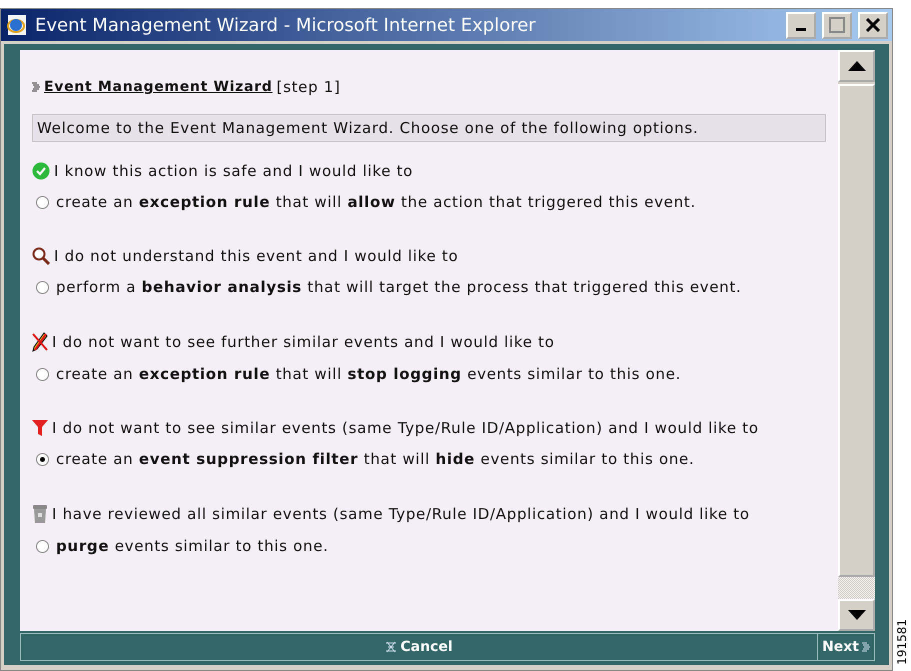 The height and width of the screenshot is (671, 911). What do you see at coordinates (256, 256) in the screenshot?
I see `option-intro: I do not understand this event and I would like to` at bounding box center [256, 256].